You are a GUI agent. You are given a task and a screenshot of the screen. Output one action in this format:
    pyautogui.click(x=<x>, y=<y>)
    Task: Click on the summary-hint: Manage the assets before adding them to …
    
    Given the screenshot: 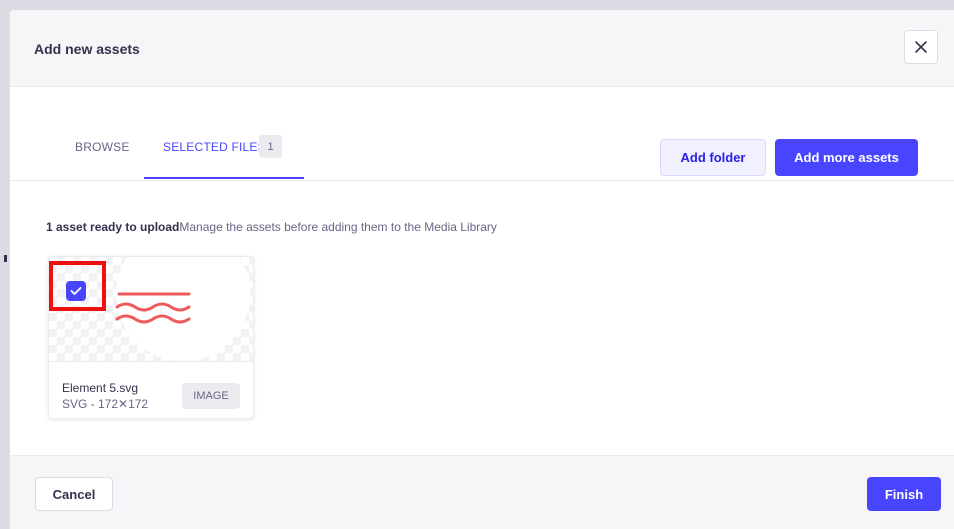 What is the action you would take?
    pyautogui.click(x=338, y=227)
    